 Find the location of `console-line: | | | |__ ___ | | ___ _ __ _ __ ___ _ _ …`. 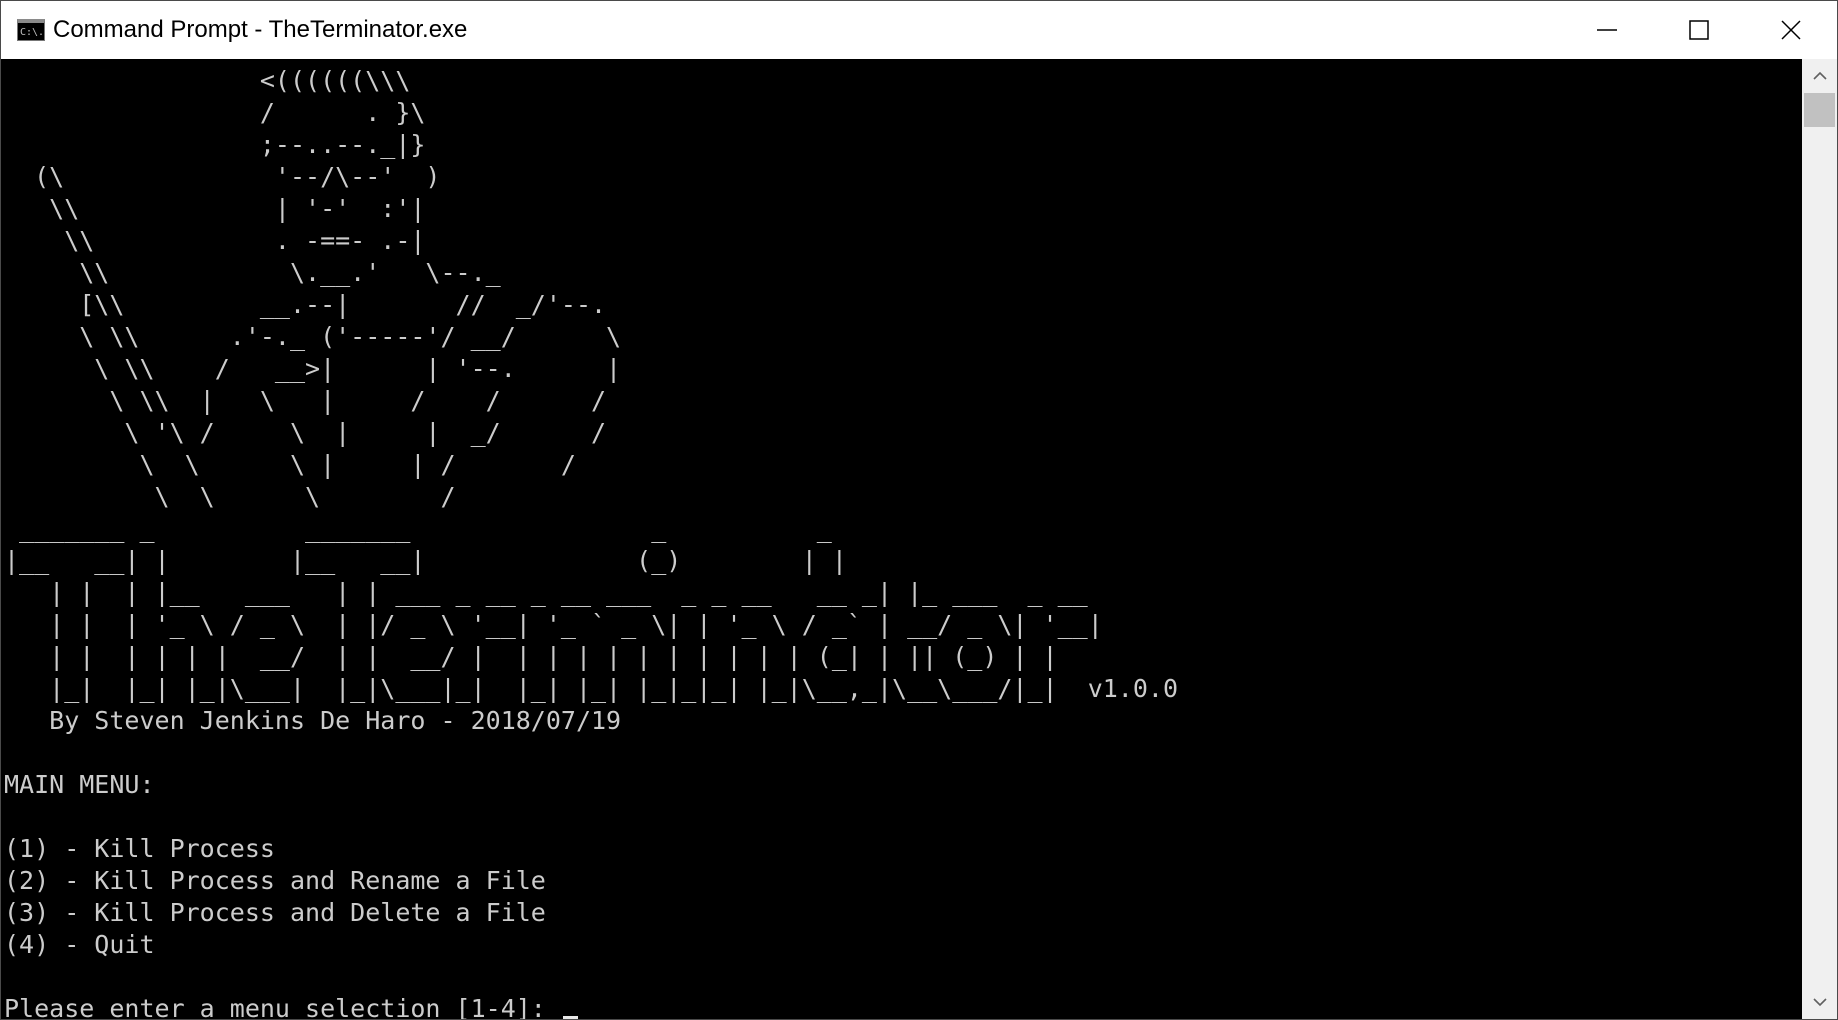

console-line: | | | |__ ___ | | ___ _ __ _ __ ___ _ _ … is located at coordinates (568, 592).